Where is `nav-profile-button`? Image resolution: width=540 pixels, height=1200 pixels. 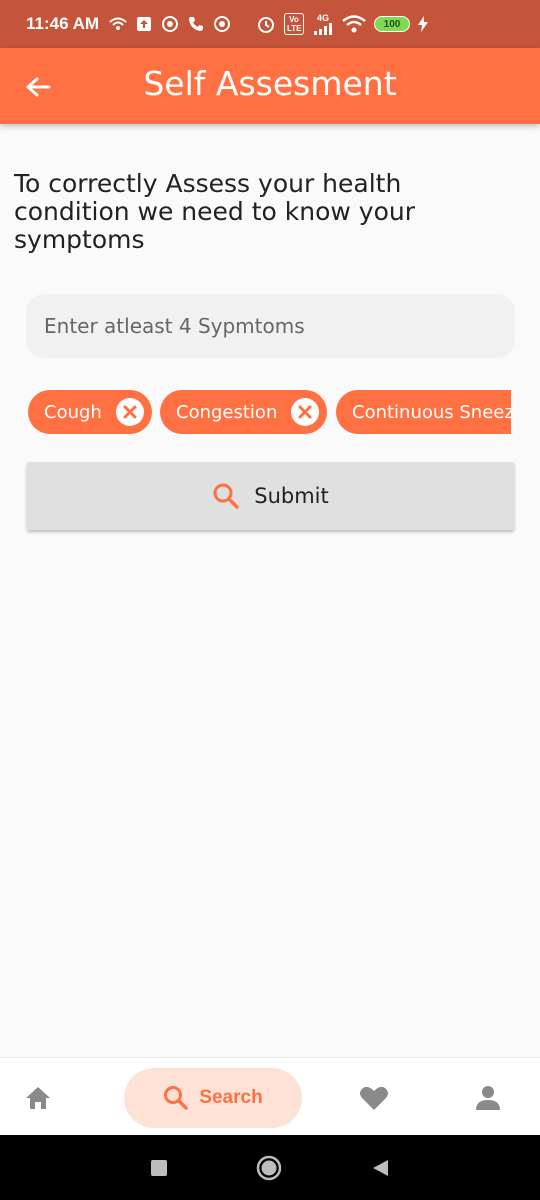
nav-profile-button is located at coordinates (488, 1098).